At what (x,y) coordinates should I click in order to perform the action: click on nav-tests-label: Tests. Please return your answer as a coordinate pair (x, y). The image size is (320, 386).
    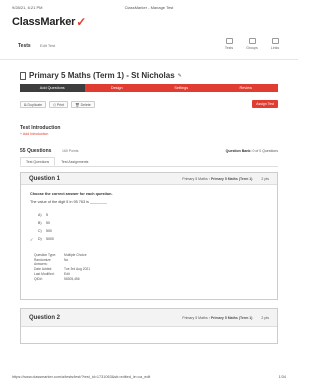
    Looking at the image, I should click on (229, 48).